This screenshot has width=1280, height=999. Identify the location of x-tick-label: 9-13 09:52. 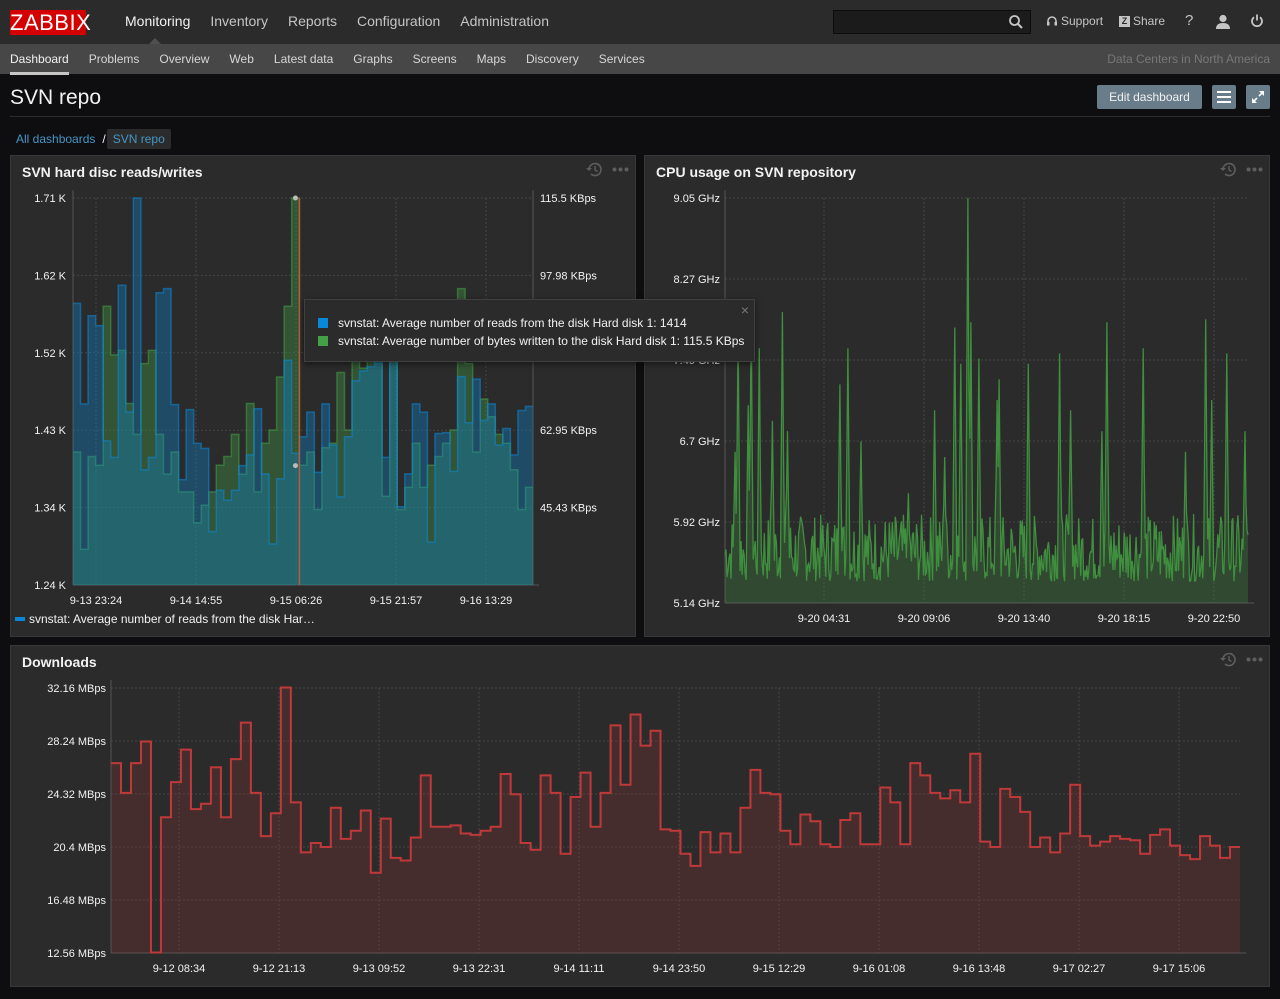
(379, 969).